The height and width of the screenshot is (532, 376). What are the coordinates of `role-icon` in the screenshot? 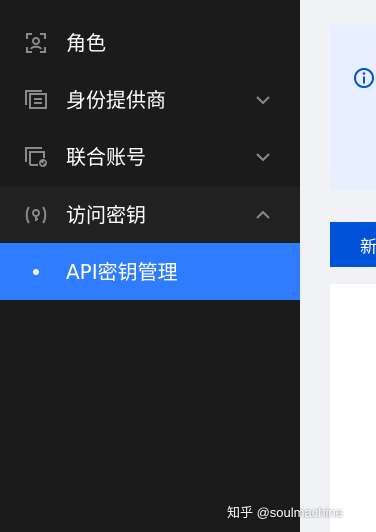 It's located at (36, 43).